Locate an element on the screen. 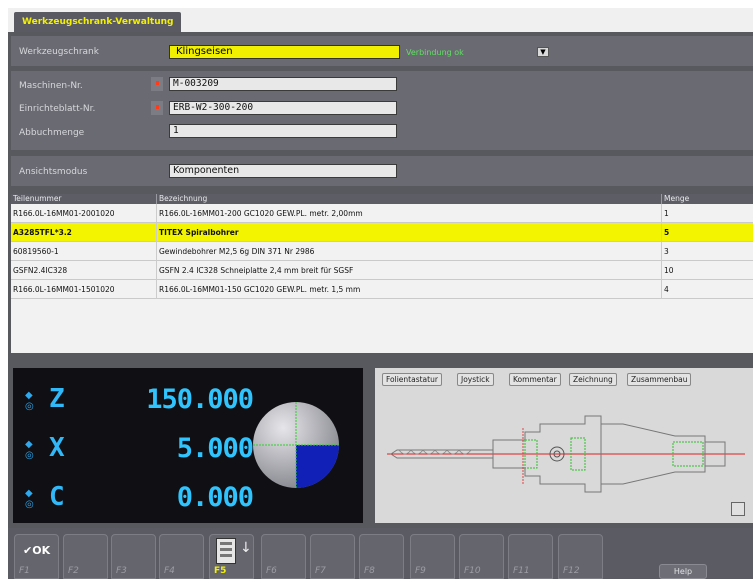 This screenshot has width=753, height=579. cell-teilenummer: R166.0L-16MM01-2001020 is located at coordinates (64, 213).